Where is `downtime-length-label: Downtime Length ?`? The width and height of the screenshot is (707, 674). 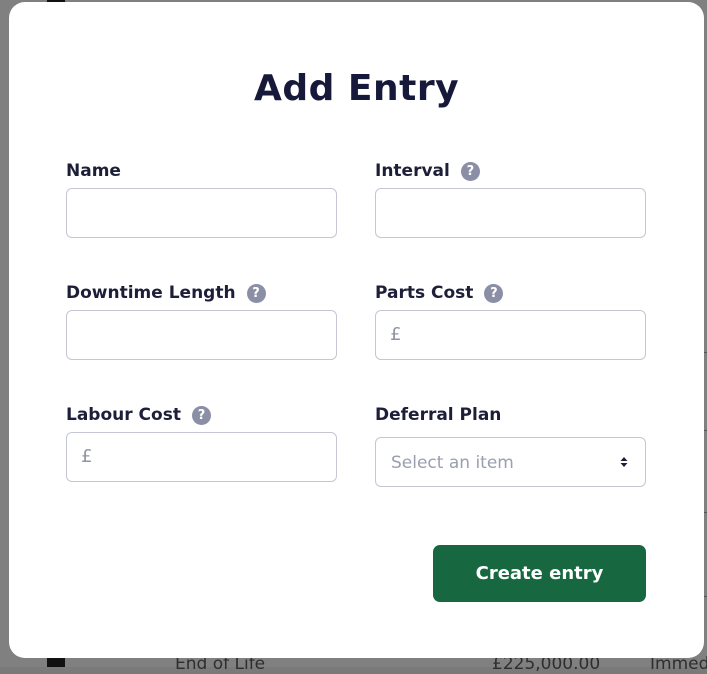 downtime-length-label: Downtime Length ? is located at coordinates (201, 293).